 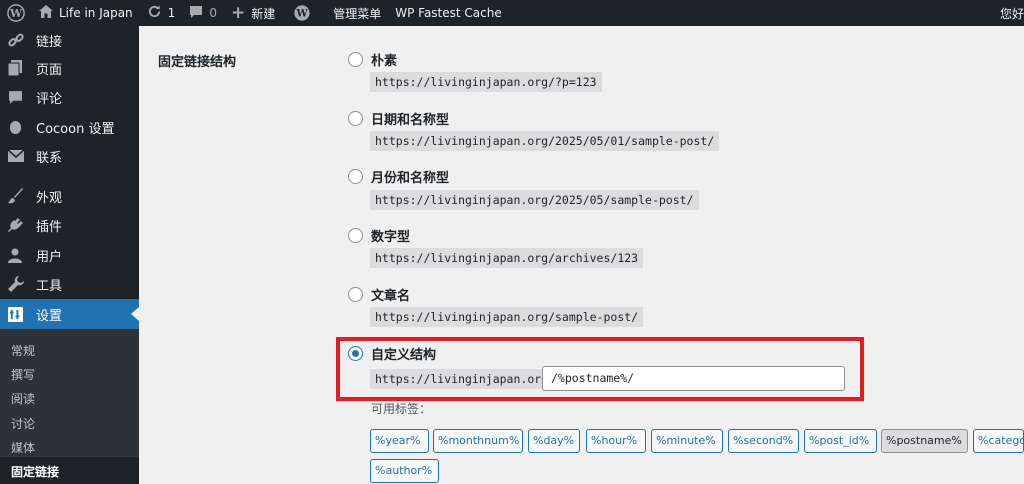 I want to click on sidebar-item-cocoon: Cocoon 设置, so click(x=69, y=127).